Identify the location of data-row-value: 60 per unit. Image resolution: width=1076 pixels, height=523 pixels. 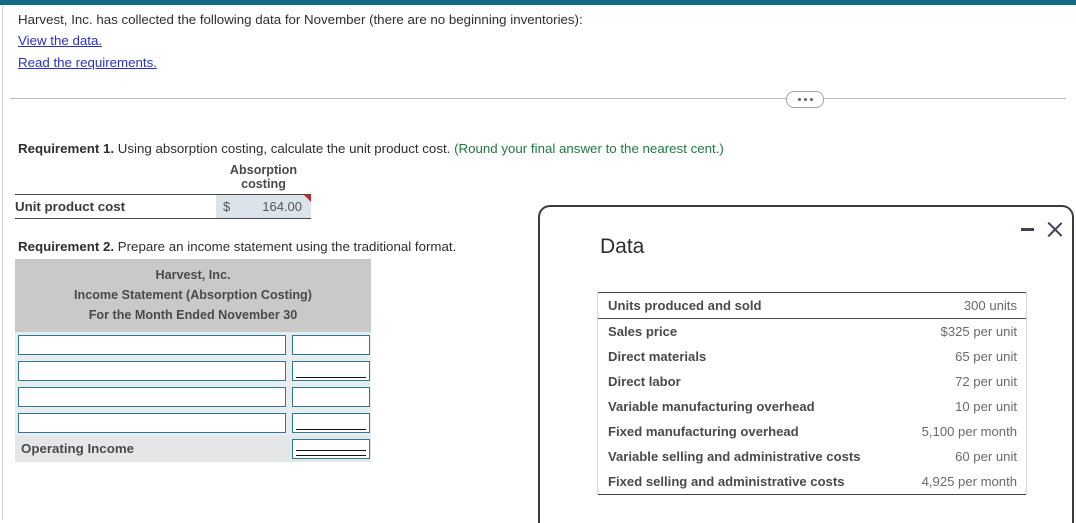
(986, 456).